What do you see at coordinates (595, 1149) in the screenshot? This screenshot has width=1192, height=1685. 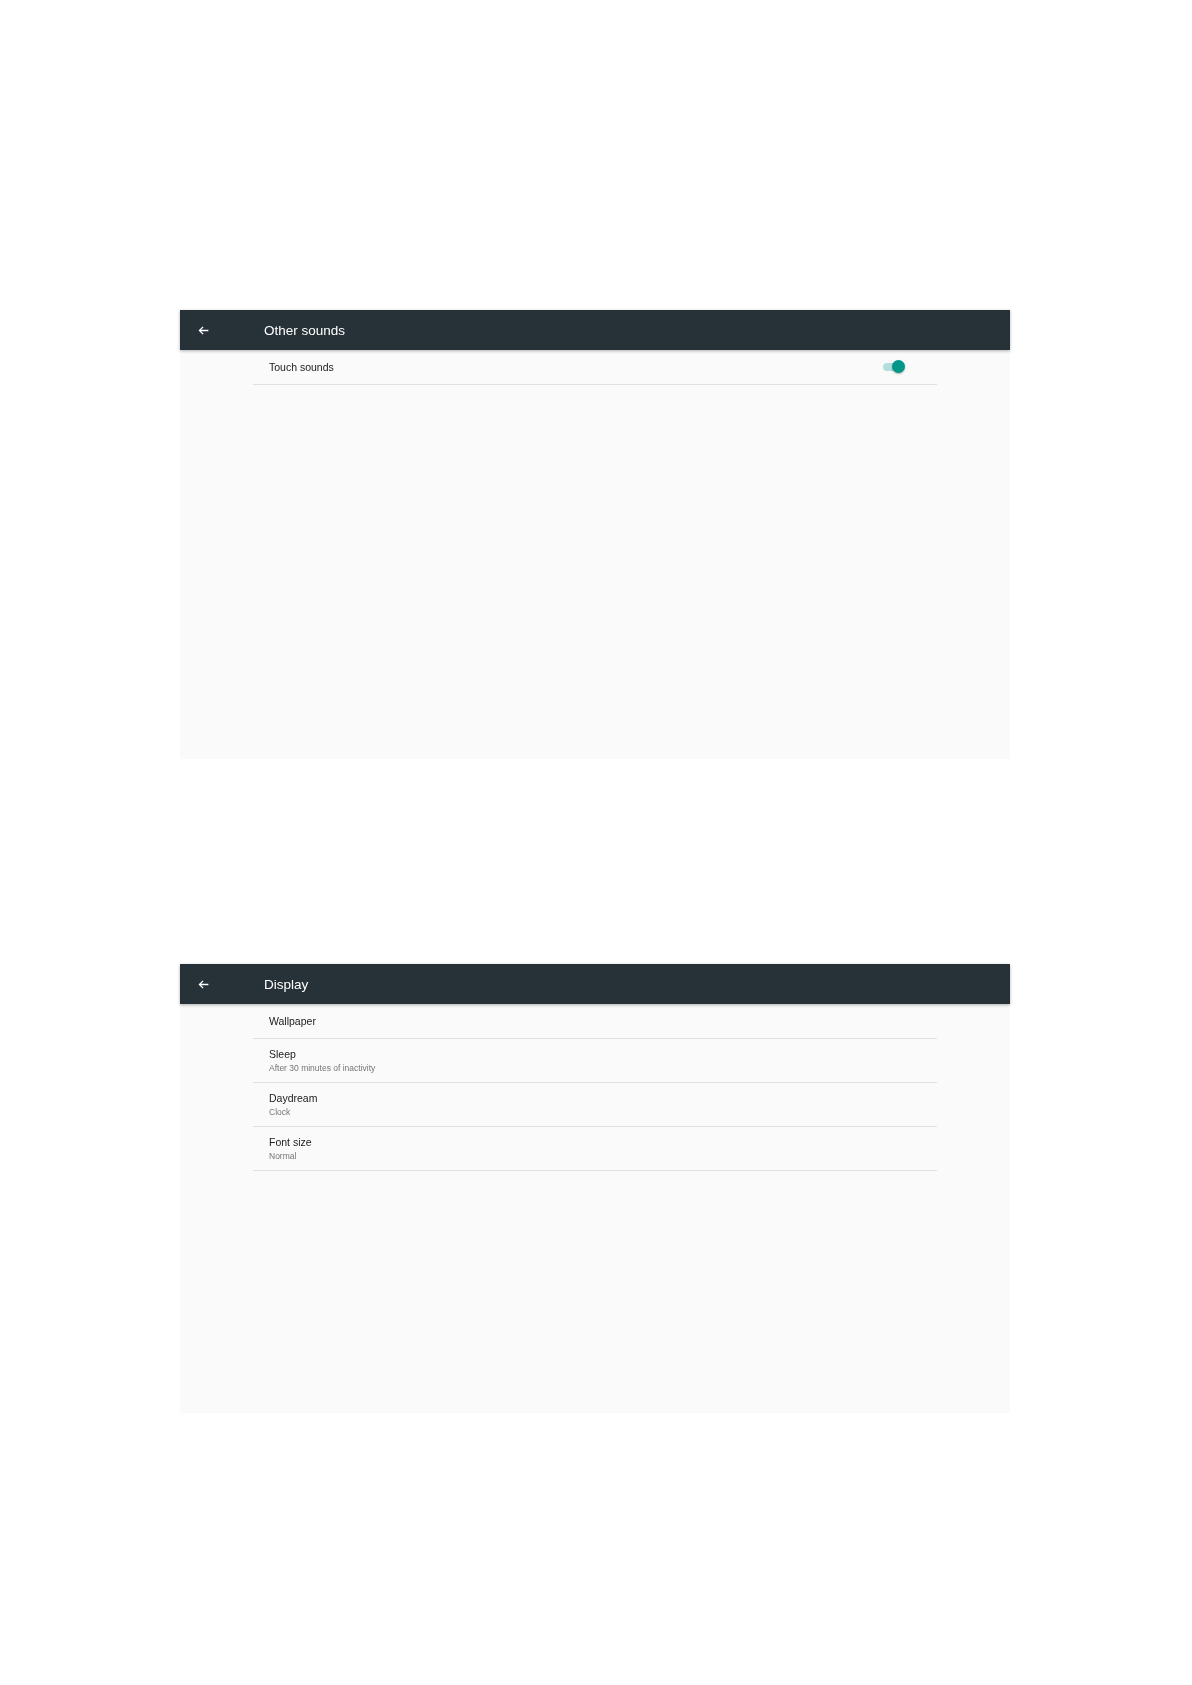 I see `settings-item: Font size Normal` at bounding box center [595, 1149].